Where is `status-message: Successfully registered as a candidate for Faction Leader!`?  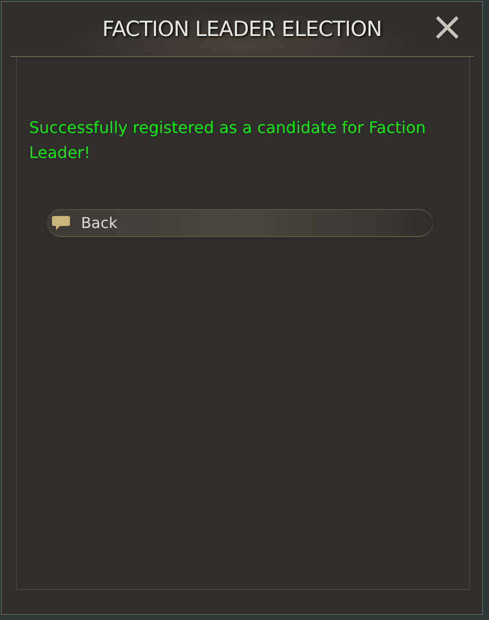 status-message: Successfully registered as a candidate for Faction Leader! is located at coordinates (228, 140).